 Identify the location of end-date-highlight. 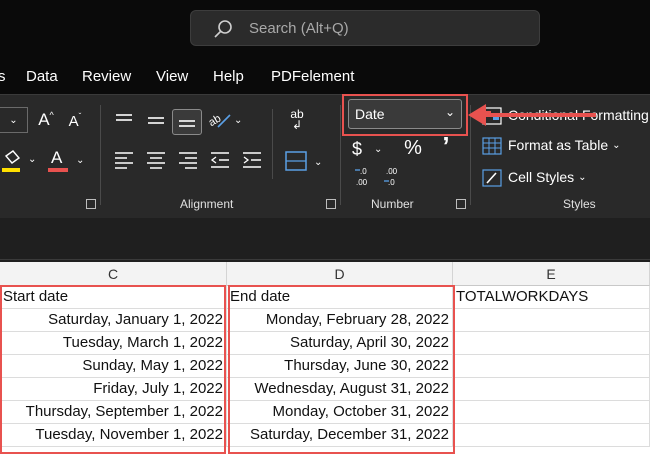
(341, 369).